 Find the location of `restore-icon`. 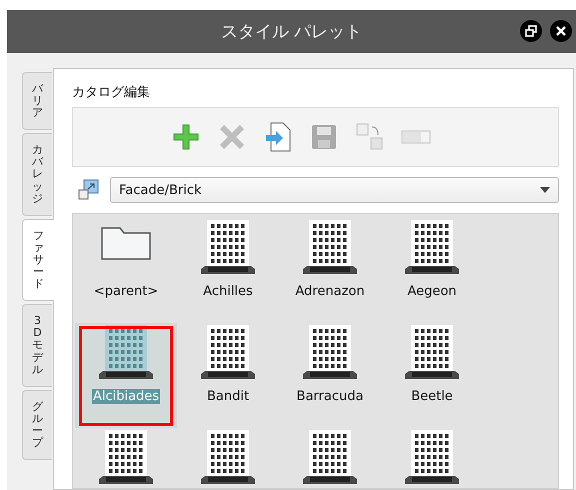

restore-icon is located at coordinates (531, 31).